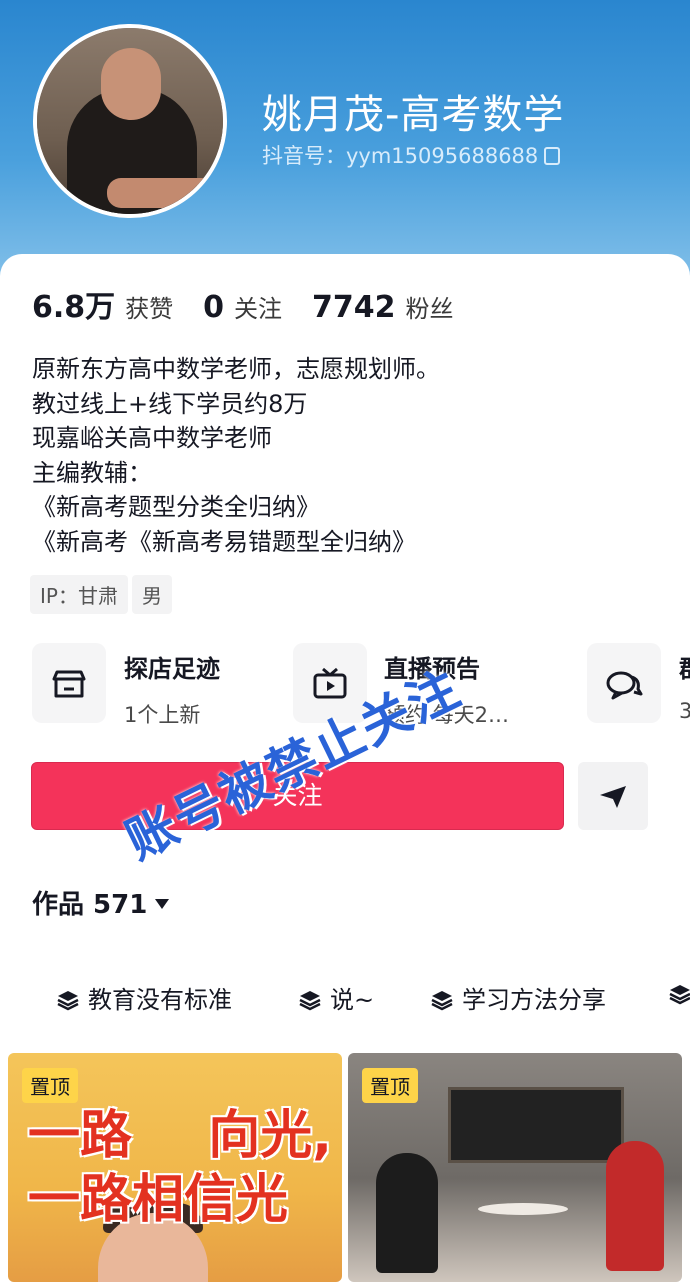 The width and height of the screenshot is (690, 1282). What do you see at coordinates (515, 1167) in the screenshot?
I see `video-thumbnail: 置顶` at bounding box center [515, 1167].